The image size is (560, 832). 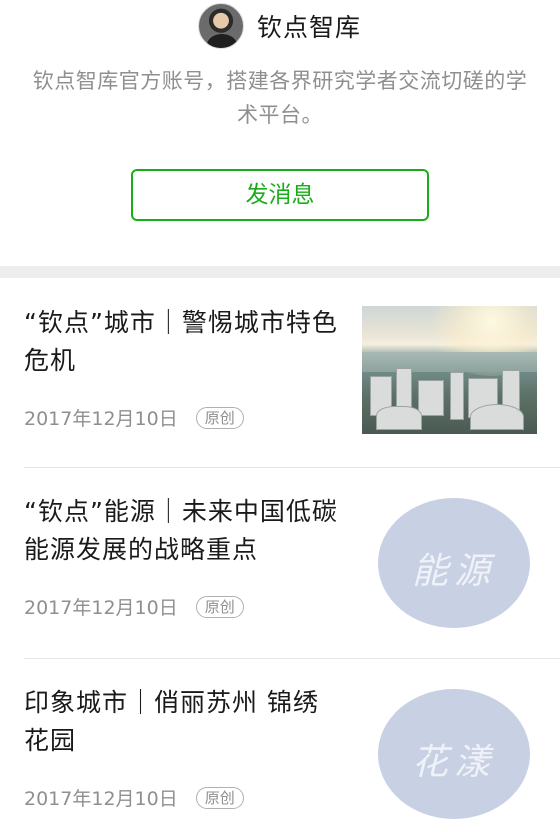 I want to click on article-thumbnail, so click(x=449, y=370).